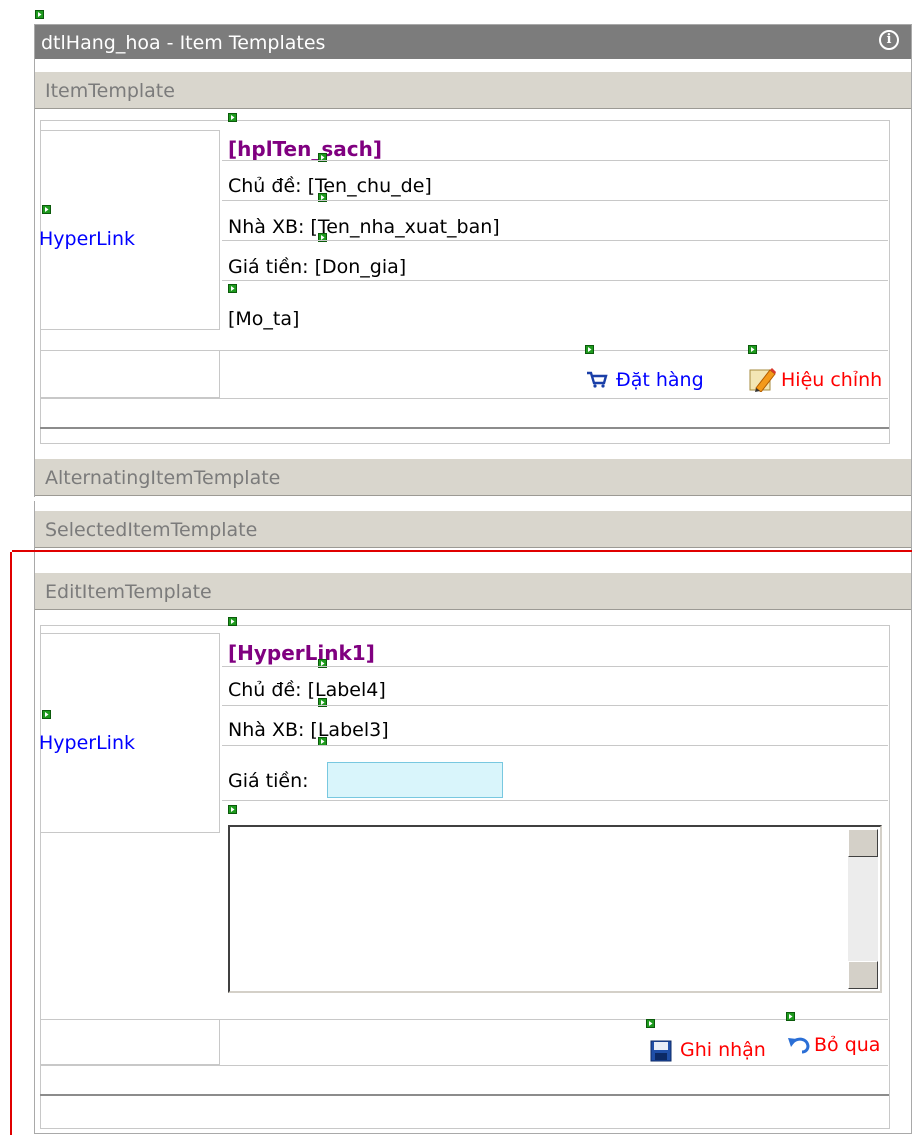 Image resolution: width=912 pixels, height=1135 pixels. Describe the element at coordinates (473, 42) in the screenshot. I see `panel-title-bar: dtlHang_hoa - Item Templates i` at that location.